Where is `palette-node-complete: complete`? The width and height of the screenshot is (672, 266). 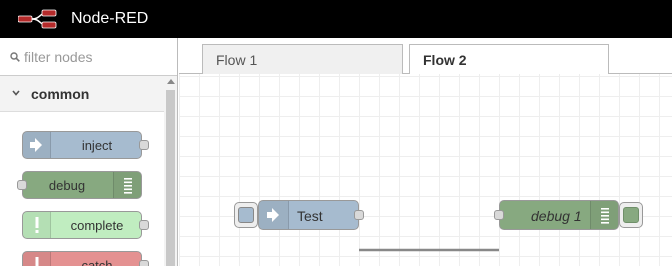 palette-node-complete: complete is located at coordinates (85, 225).